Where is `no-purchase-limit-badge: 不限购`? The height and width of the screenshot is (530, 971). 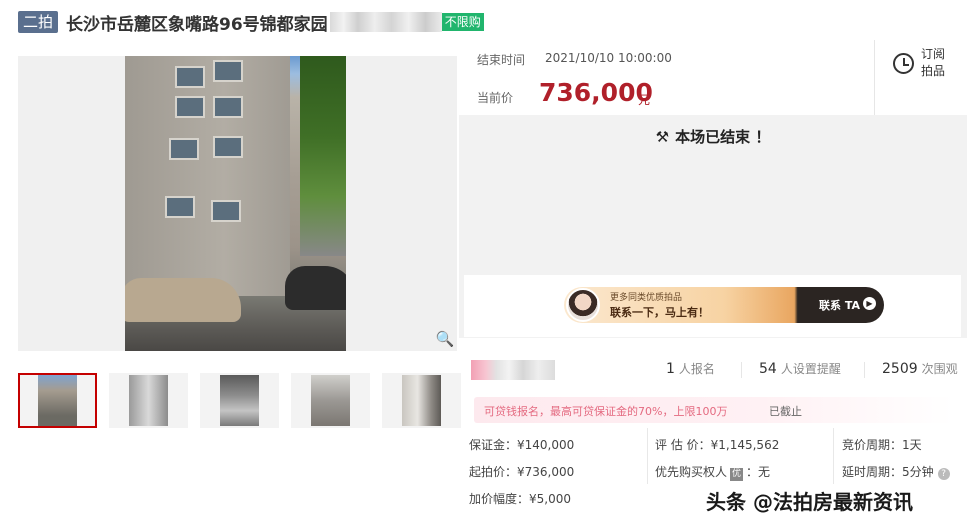
no-purchase-limit-badge: 不限购 is located at coordinates (462, 22).